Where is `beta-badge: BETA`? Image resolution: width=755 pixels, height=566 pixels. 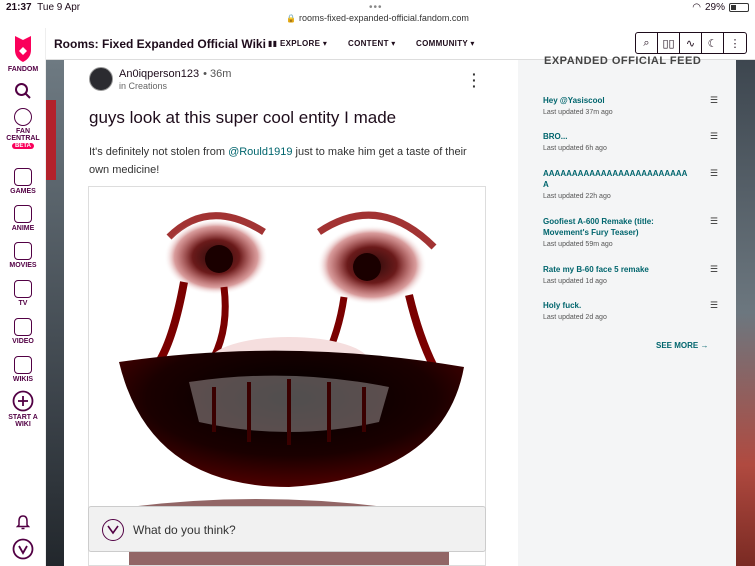
beta-badge: BETA is located at coordinates (23, 146).